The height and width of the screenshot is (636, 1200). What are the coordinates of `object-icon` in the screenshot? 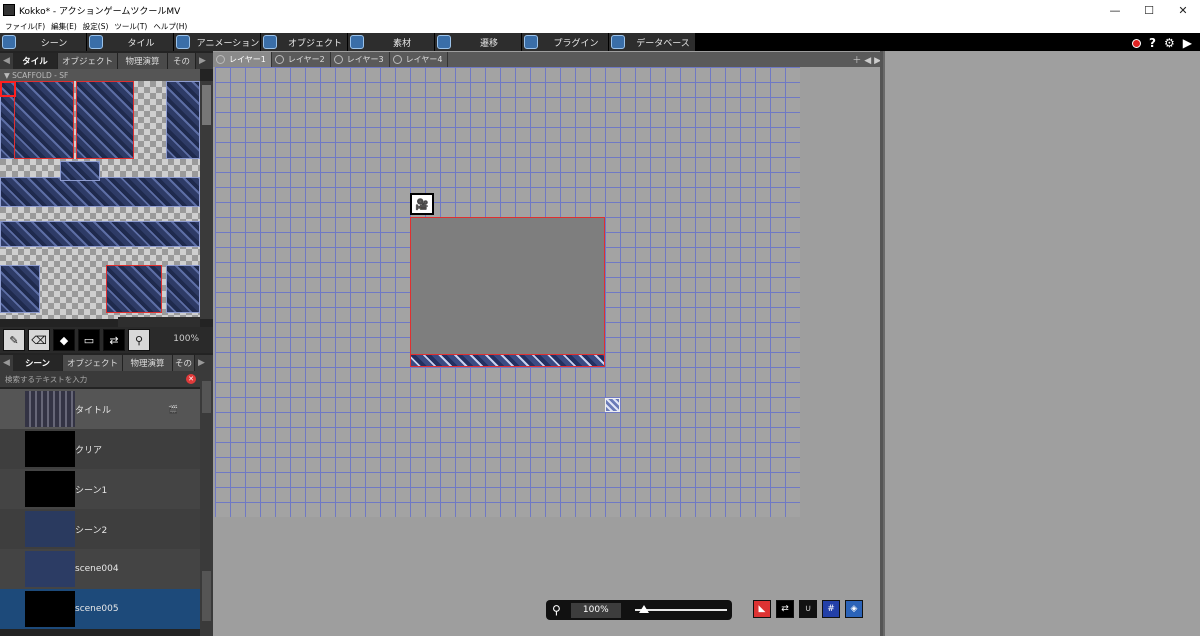 It's located at (270, 42).